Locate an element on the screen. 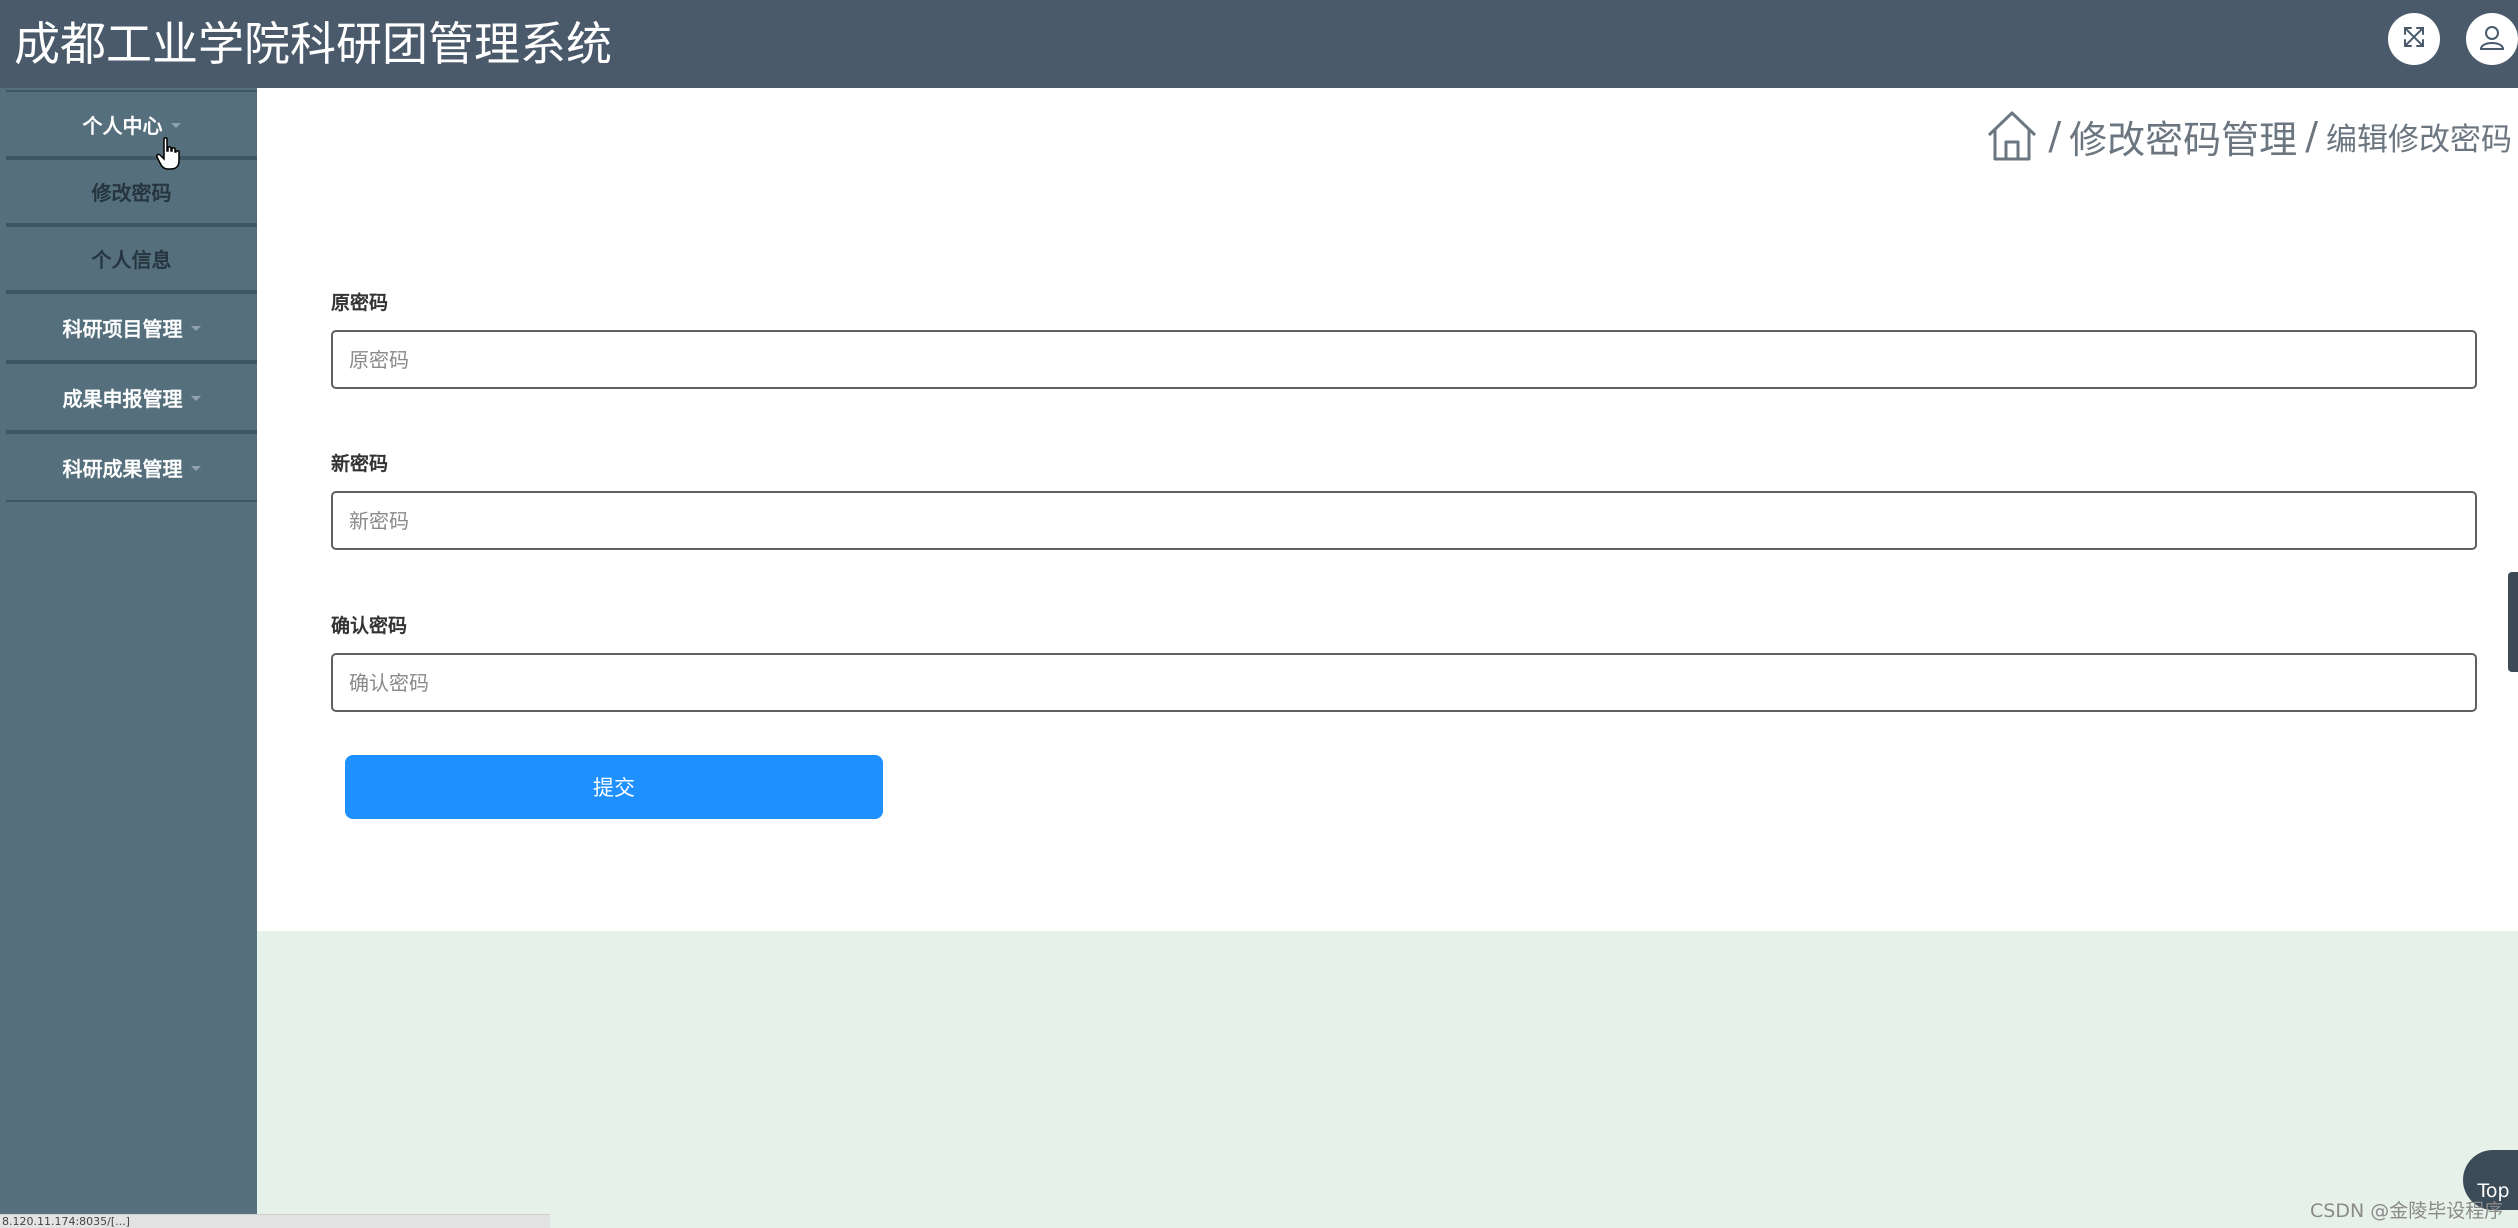 This screenshot has width=2518, height=1228. user-avatar-button is located at coordinates (2492, 39).